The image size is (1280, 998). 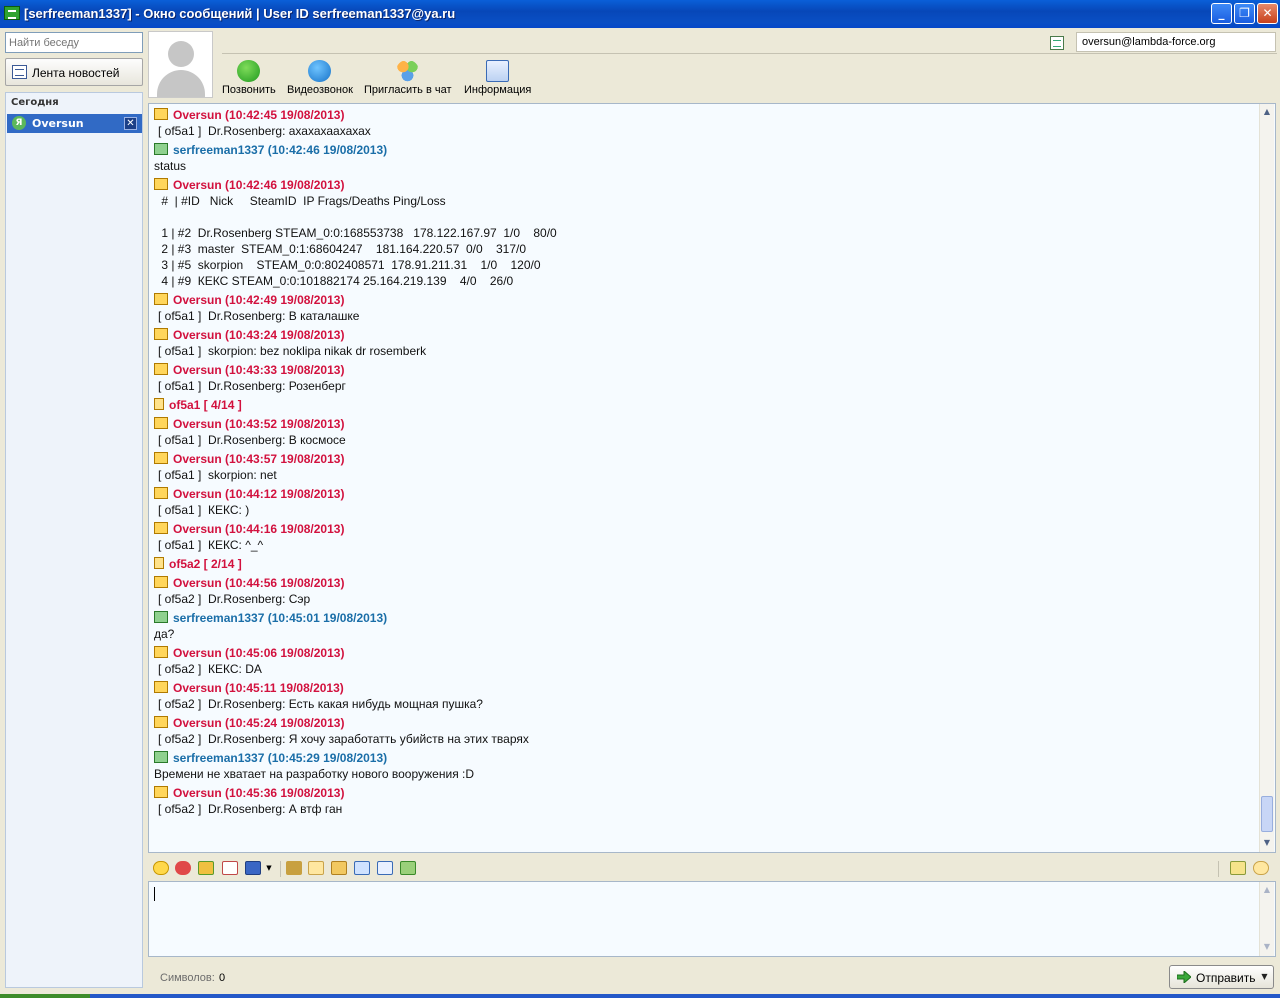 I want to click on folder-open-icon, so click(x=316, y=868).